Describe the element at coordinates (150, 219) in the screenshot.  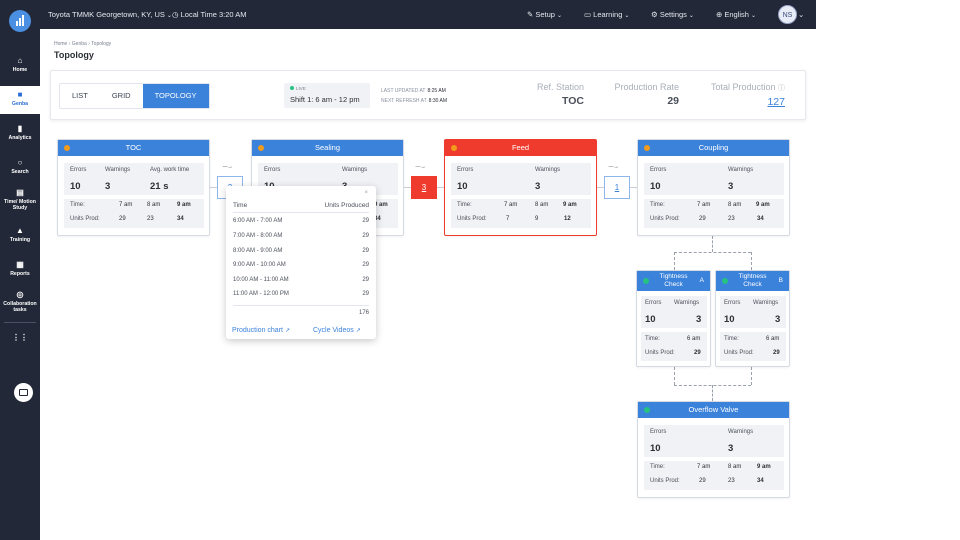
I see `units-value: 23` at that location.